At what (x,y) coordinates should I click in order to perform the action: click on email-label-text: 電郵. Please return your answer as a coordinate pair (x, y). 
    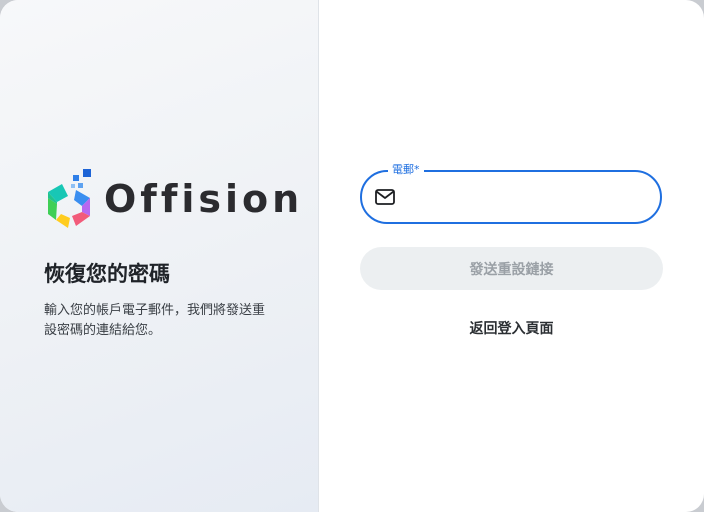
    Looking at the image, I should click on (403, 169).